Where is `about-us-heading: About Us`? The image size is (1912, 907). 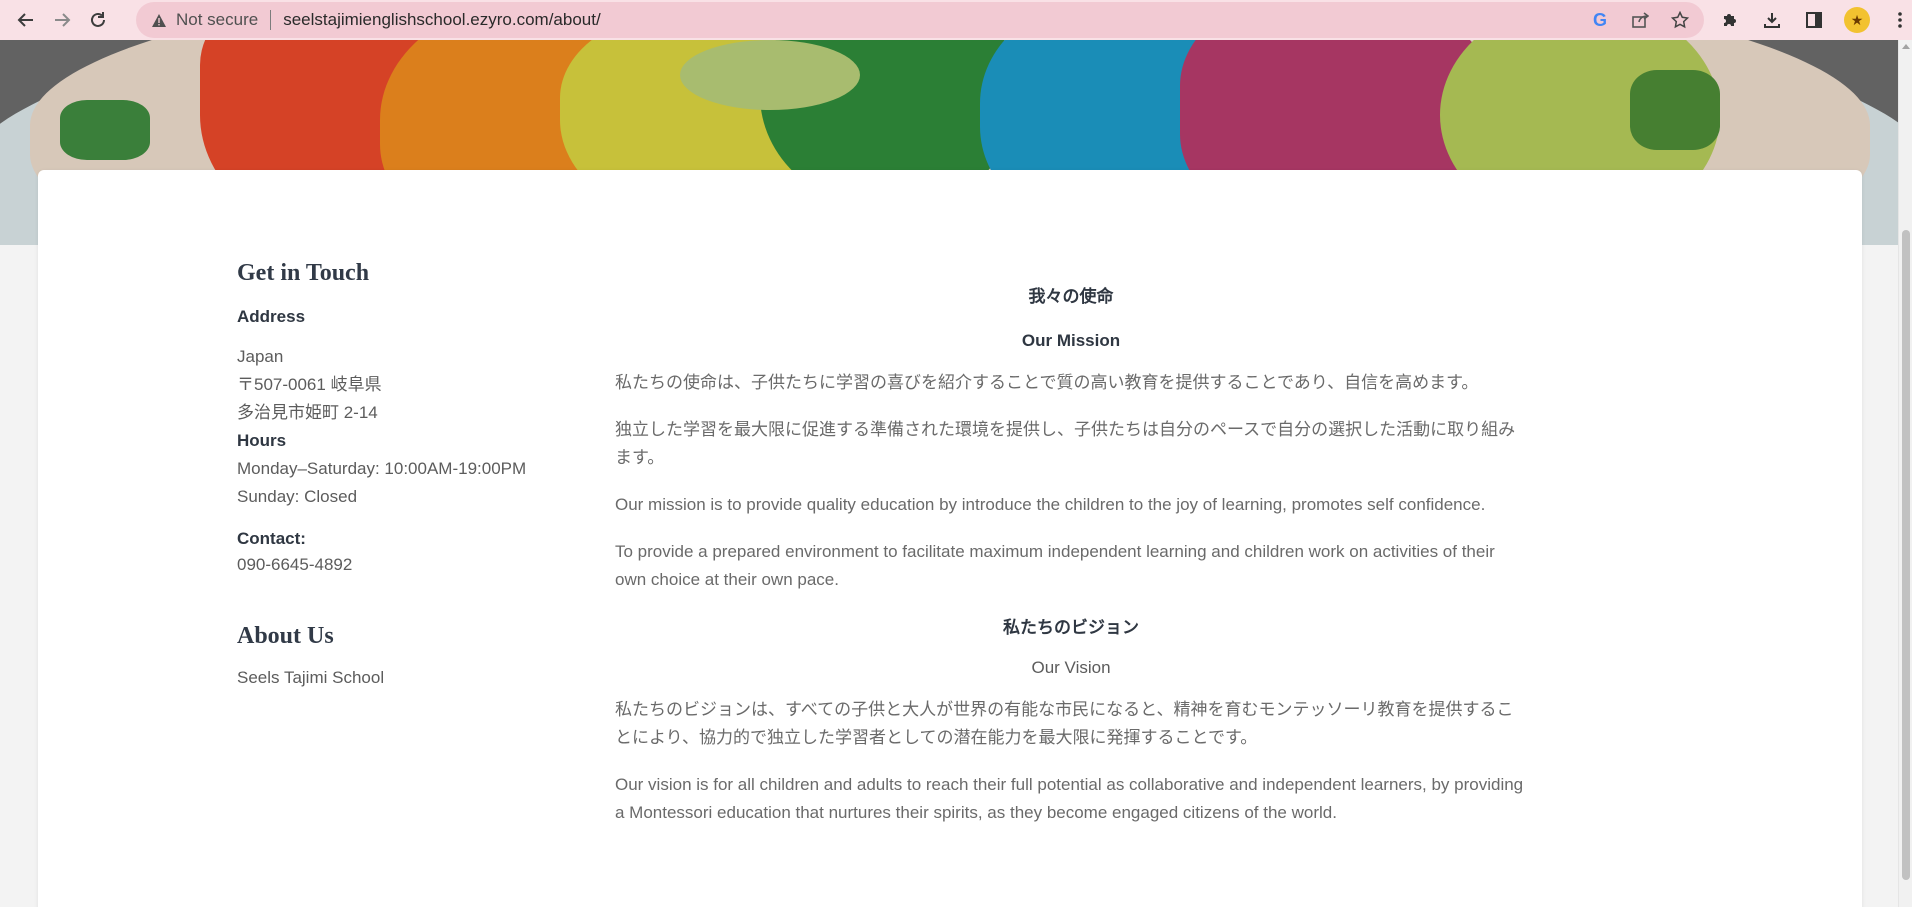
about-us-heading: About Us is located at coordinates (285, 636).